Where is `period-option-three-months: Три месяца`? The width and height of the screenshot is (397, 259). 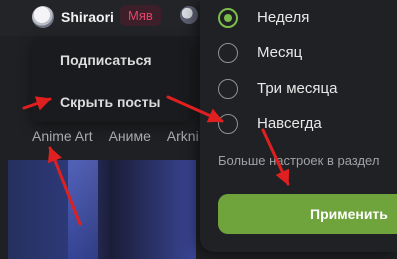 period-option-three-months: Три месяца is located at coordinates (307, 92).